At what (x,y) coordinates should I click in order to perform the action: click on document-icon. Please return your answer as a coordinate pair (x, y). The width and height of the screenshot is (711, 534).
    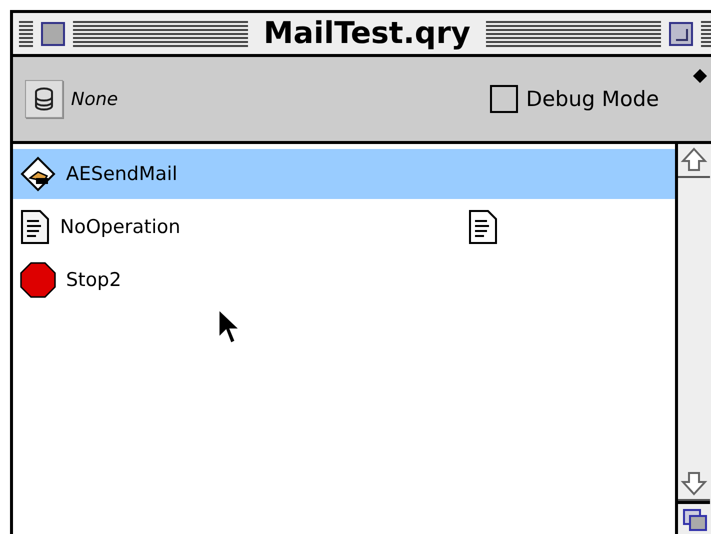
    Looking at the image, I should click on (35, 227).